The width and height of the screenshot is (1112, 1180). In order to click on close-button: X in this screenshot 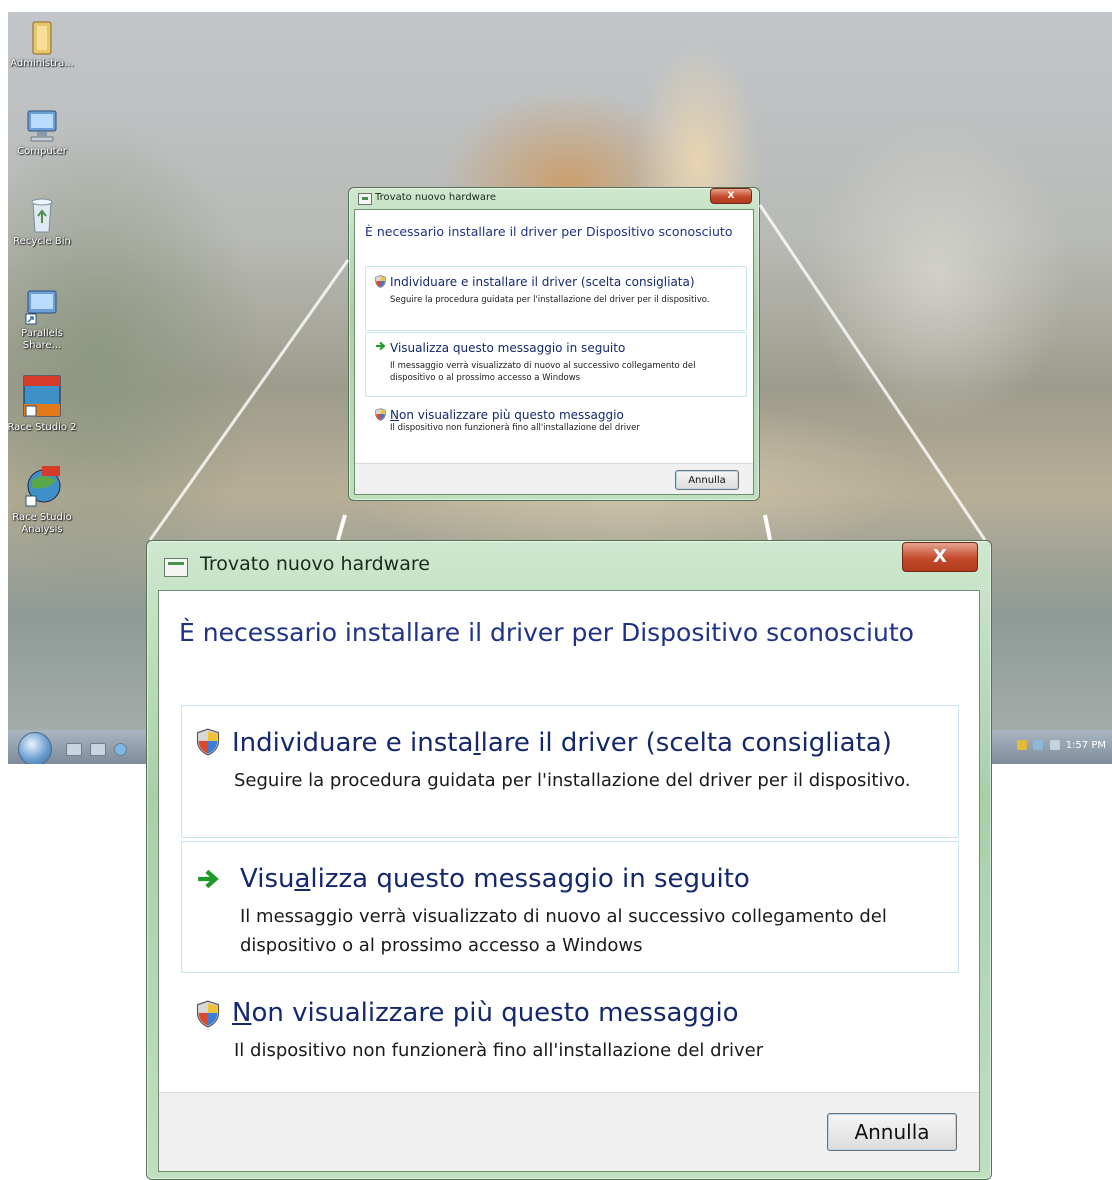, I will do `click(940, 557)`.